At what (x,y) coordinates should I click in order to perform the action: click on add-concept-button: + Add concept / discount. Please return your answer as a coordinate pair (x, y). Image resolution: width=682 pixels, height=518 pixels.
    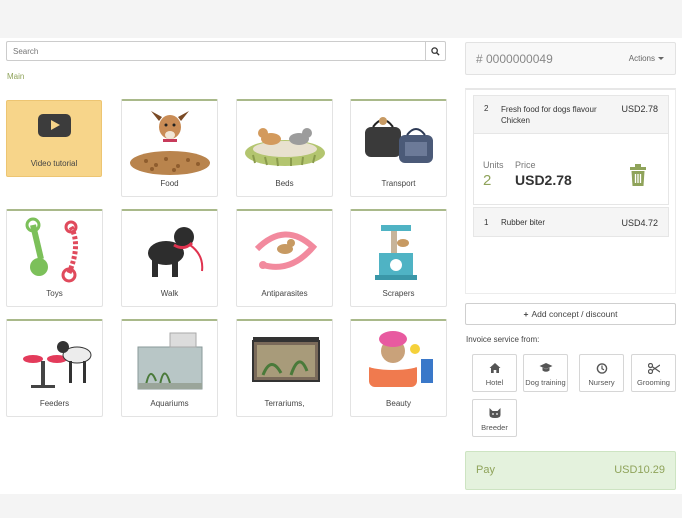
    Looking at the image, I should click on (570, 314).